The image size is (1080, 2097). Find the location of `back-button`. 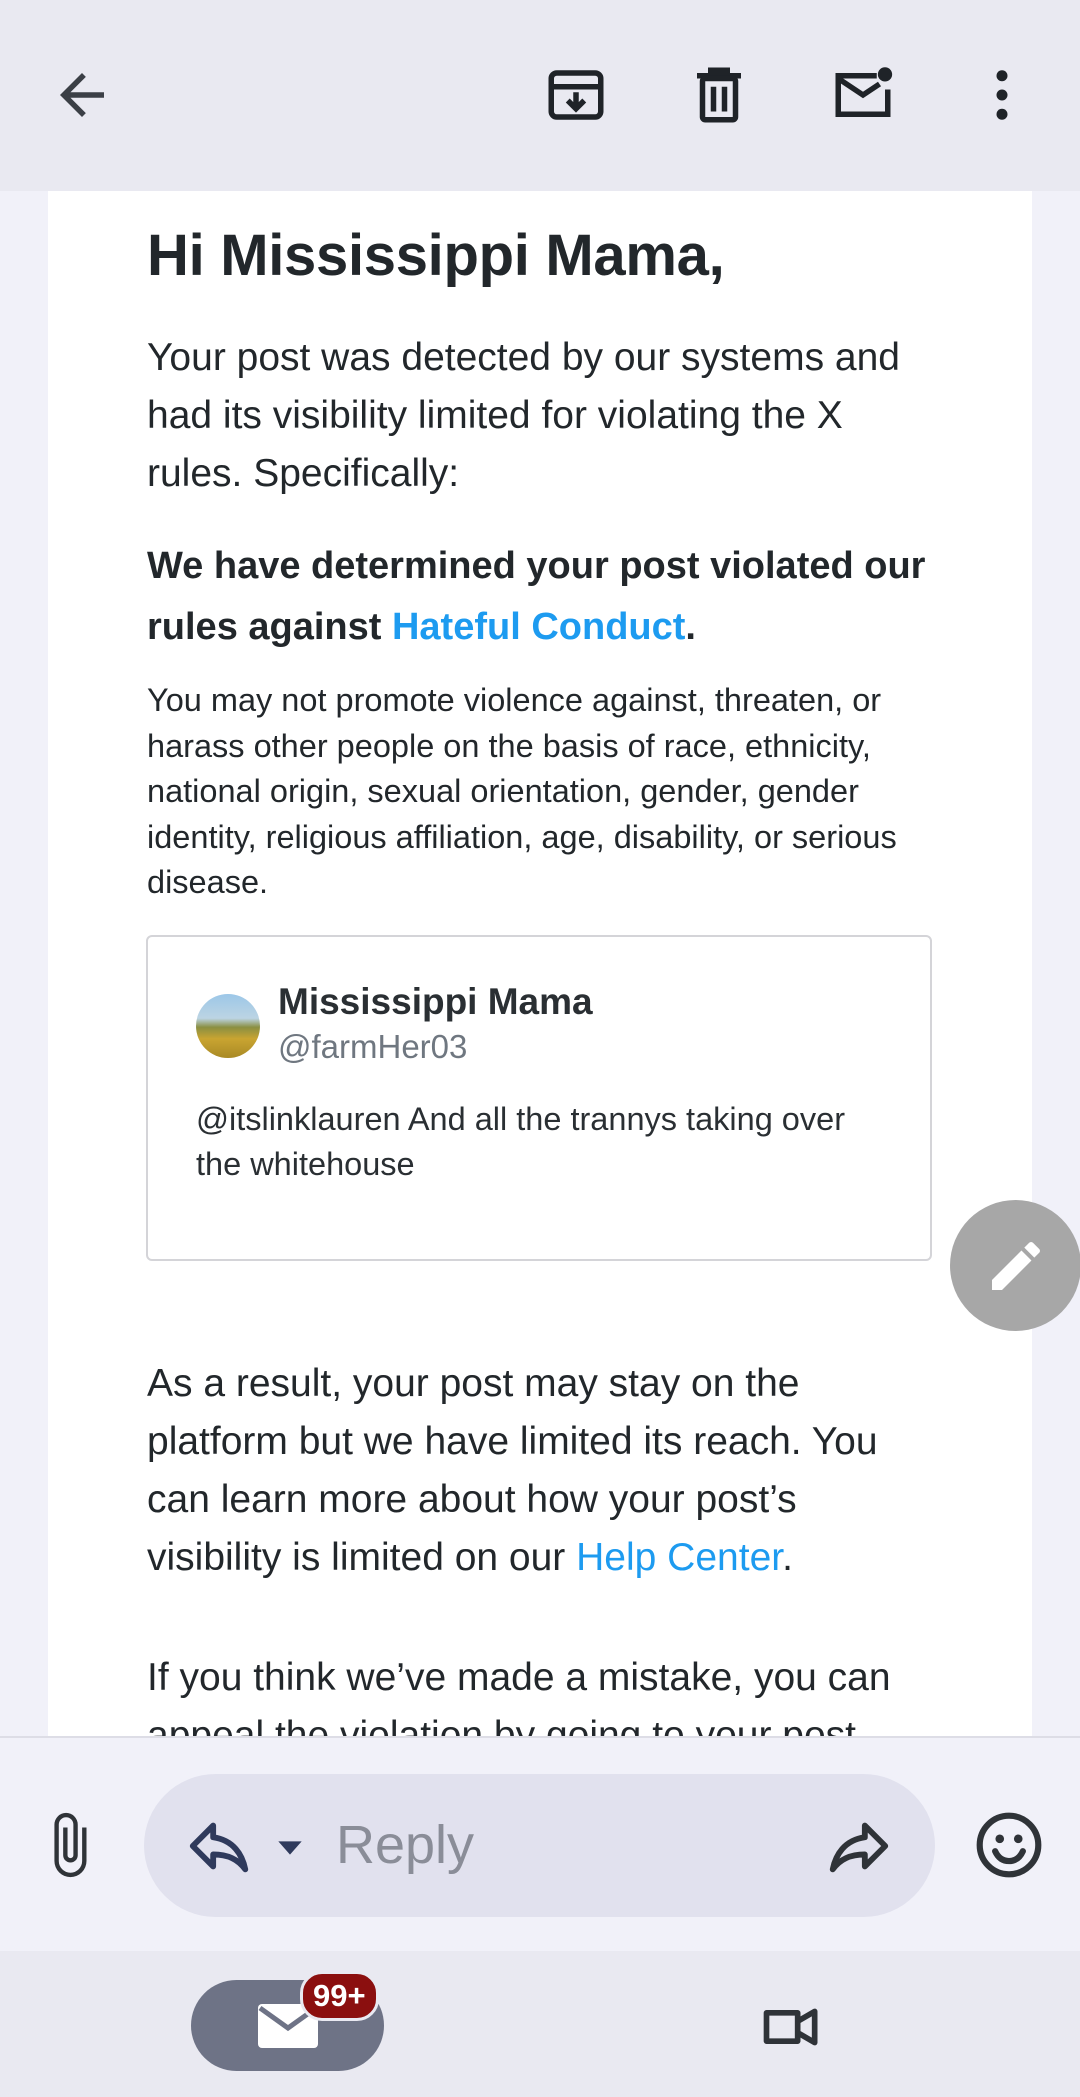

back-button is located at coordinates (82, 95).